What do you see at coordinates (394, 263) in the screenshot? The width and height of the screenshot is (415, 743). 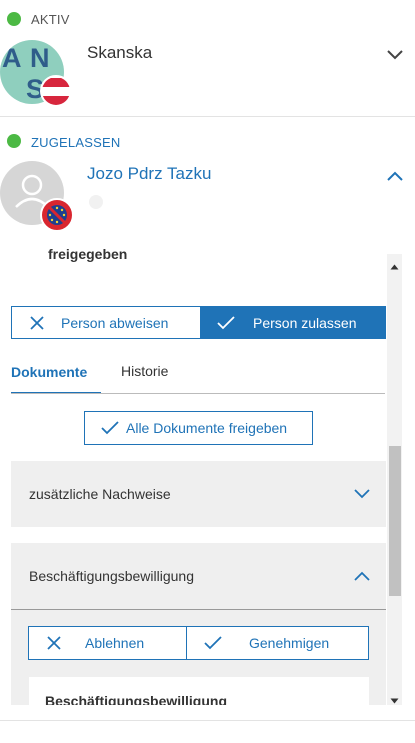 I see `scroll-up-arrow-icon` at bounding box center [394, 263].